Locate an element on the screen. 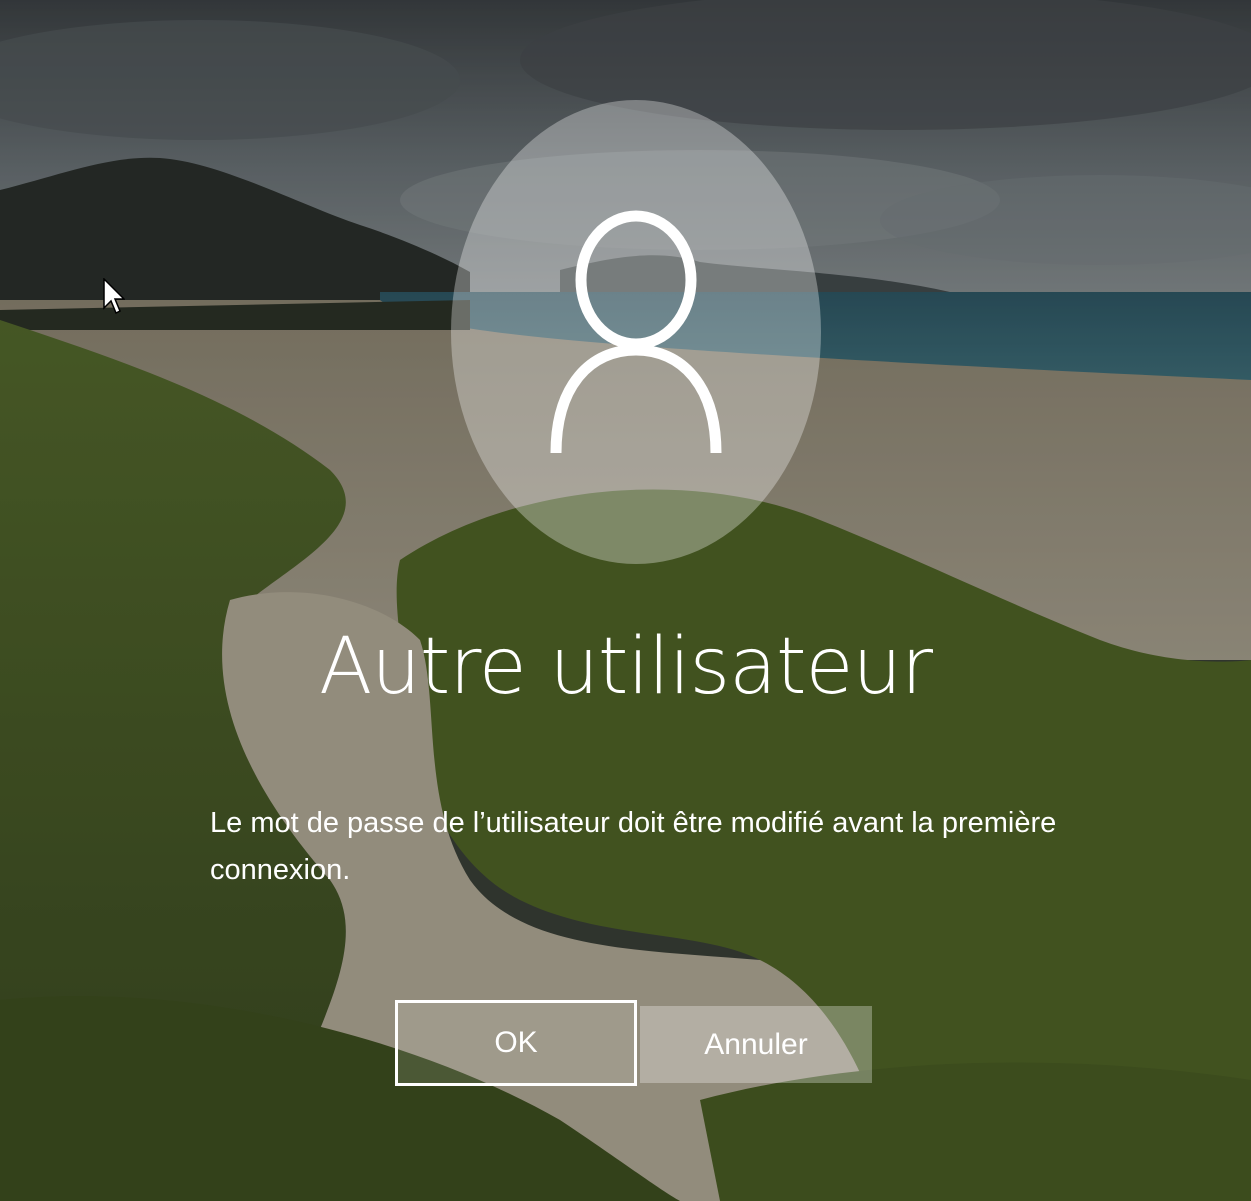 The image size is (1251, 1201). ok-button-label: OK is located at coordinates (516, 1042).